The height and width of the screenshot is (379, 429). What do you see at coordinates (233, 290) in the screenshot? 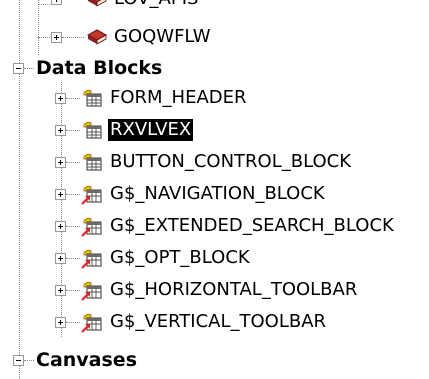
I see `tree-item-g-horizontal-toolbar: G$_HORIZONTAL_TOOLBAR` at bounding box center [233, 290].